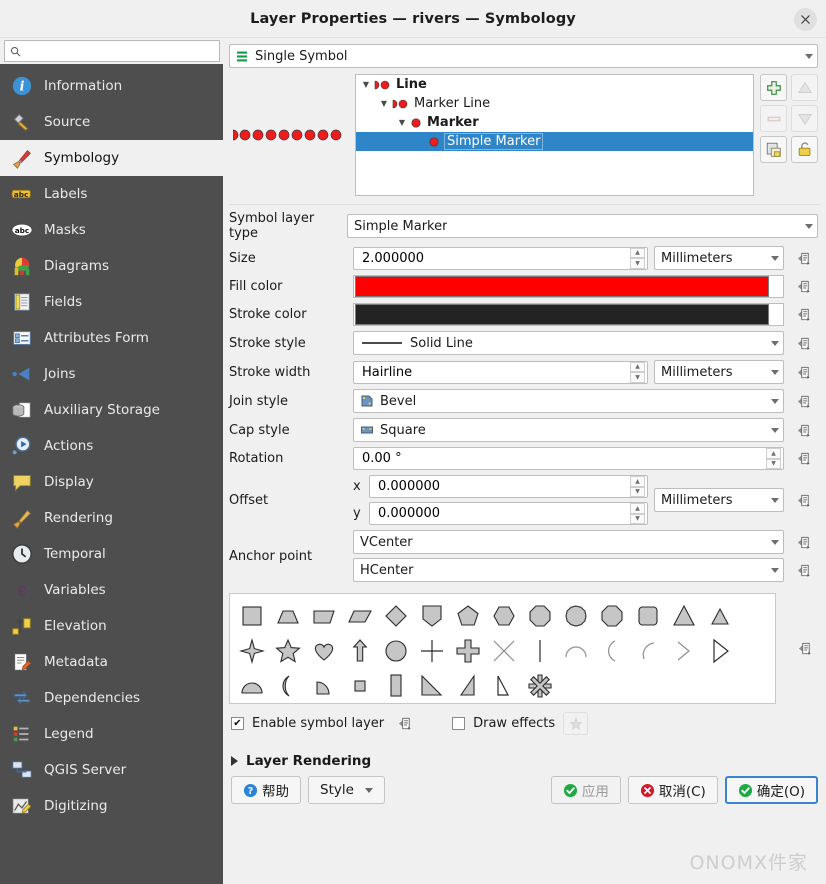  I want to click on shape-small-square, so click(360, 686).